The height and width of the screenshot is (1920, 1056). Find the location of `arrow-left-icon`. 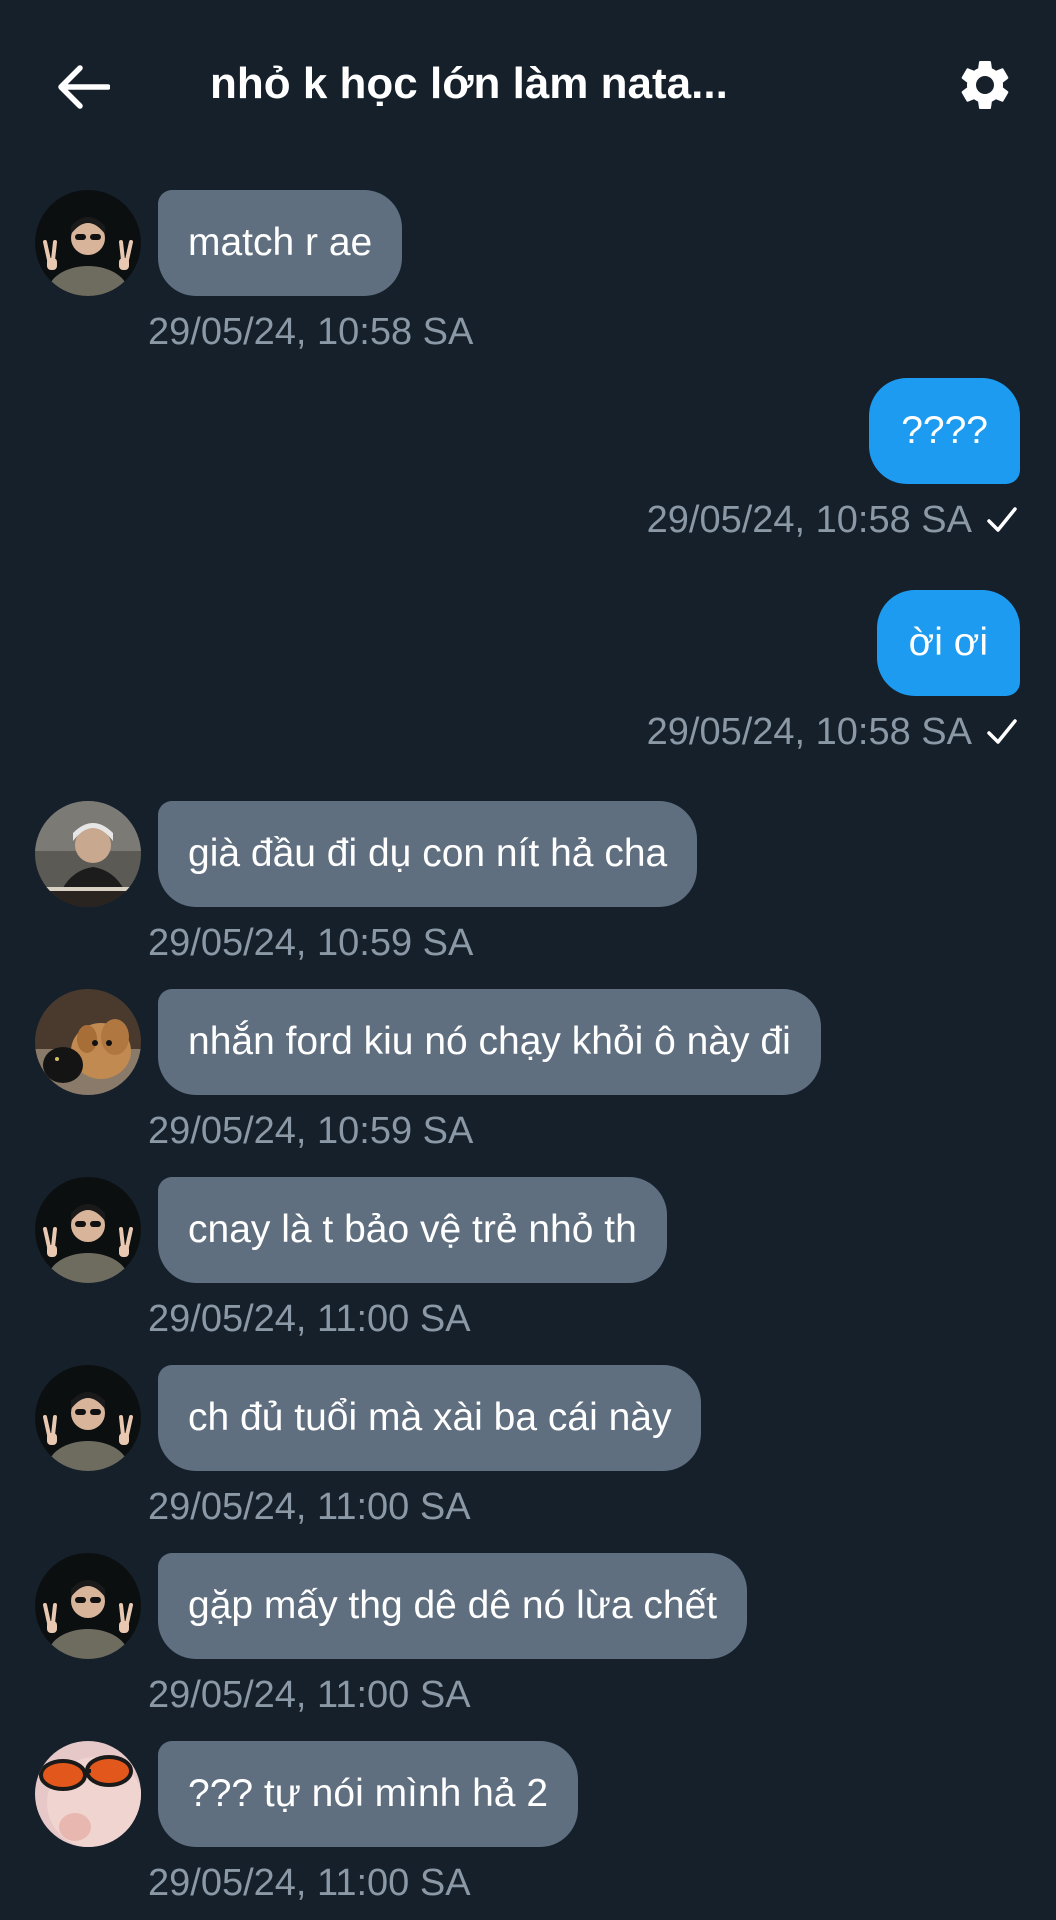

arrow-left-icon is located at coordinates (84, 87).